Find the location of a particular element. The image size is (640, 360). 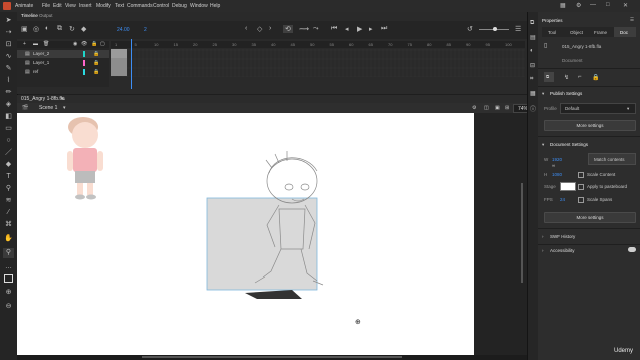

fps-value: 24 is located at coordinates (562, 199).